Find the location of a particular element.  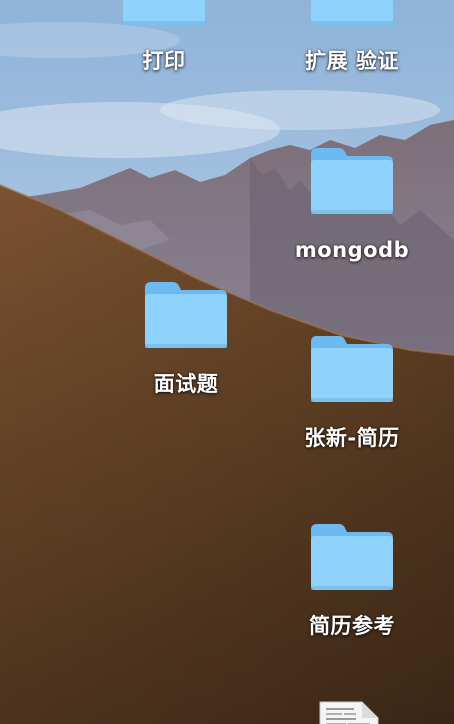

icon-label: 扩展 验证 is located at coordinates (352, 61).